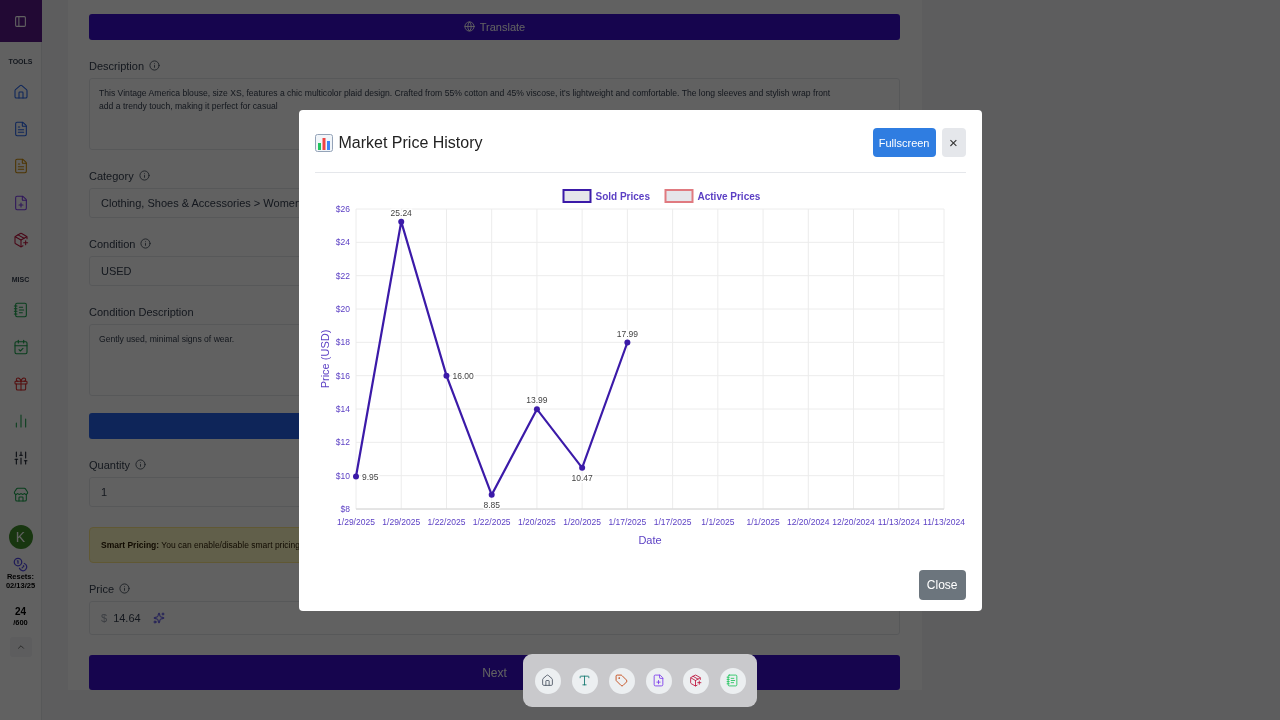  I want to click on data-label: 8.85, so click(491, 504).